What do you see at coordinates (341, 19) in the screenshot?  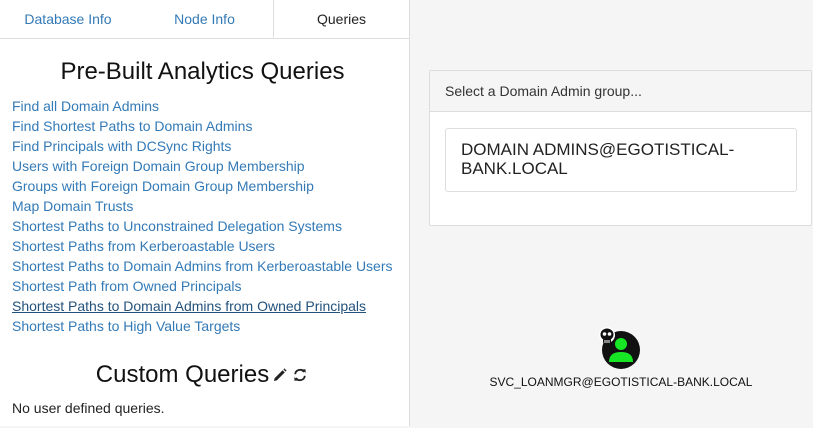 I see `tab-queries: Queries` at bounding box center [341, 19].